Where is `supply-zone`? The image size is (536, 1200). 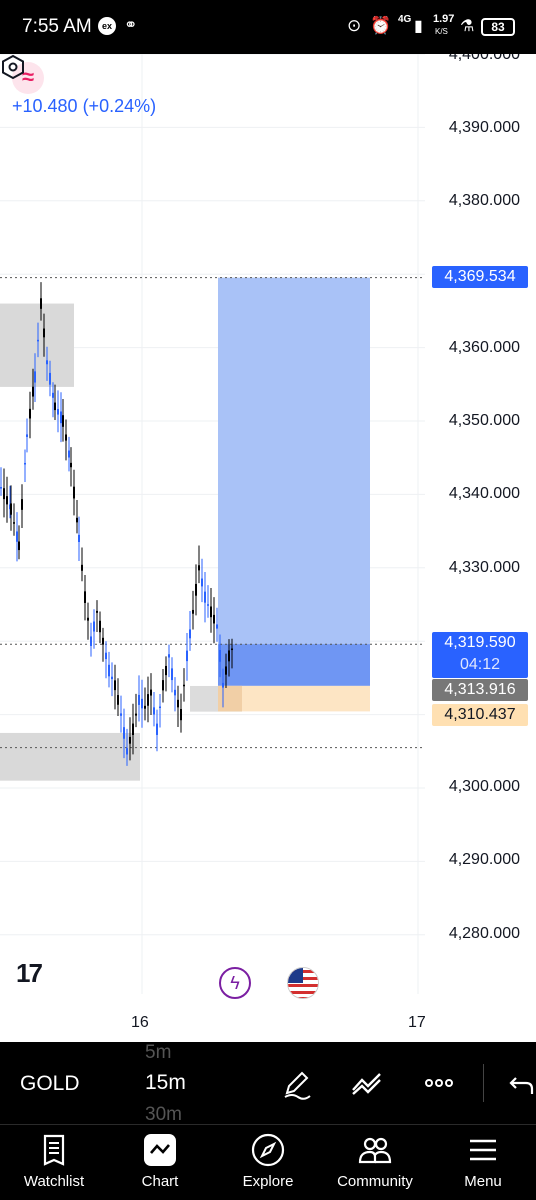 supply-zone is located at coordinates (37, 345).